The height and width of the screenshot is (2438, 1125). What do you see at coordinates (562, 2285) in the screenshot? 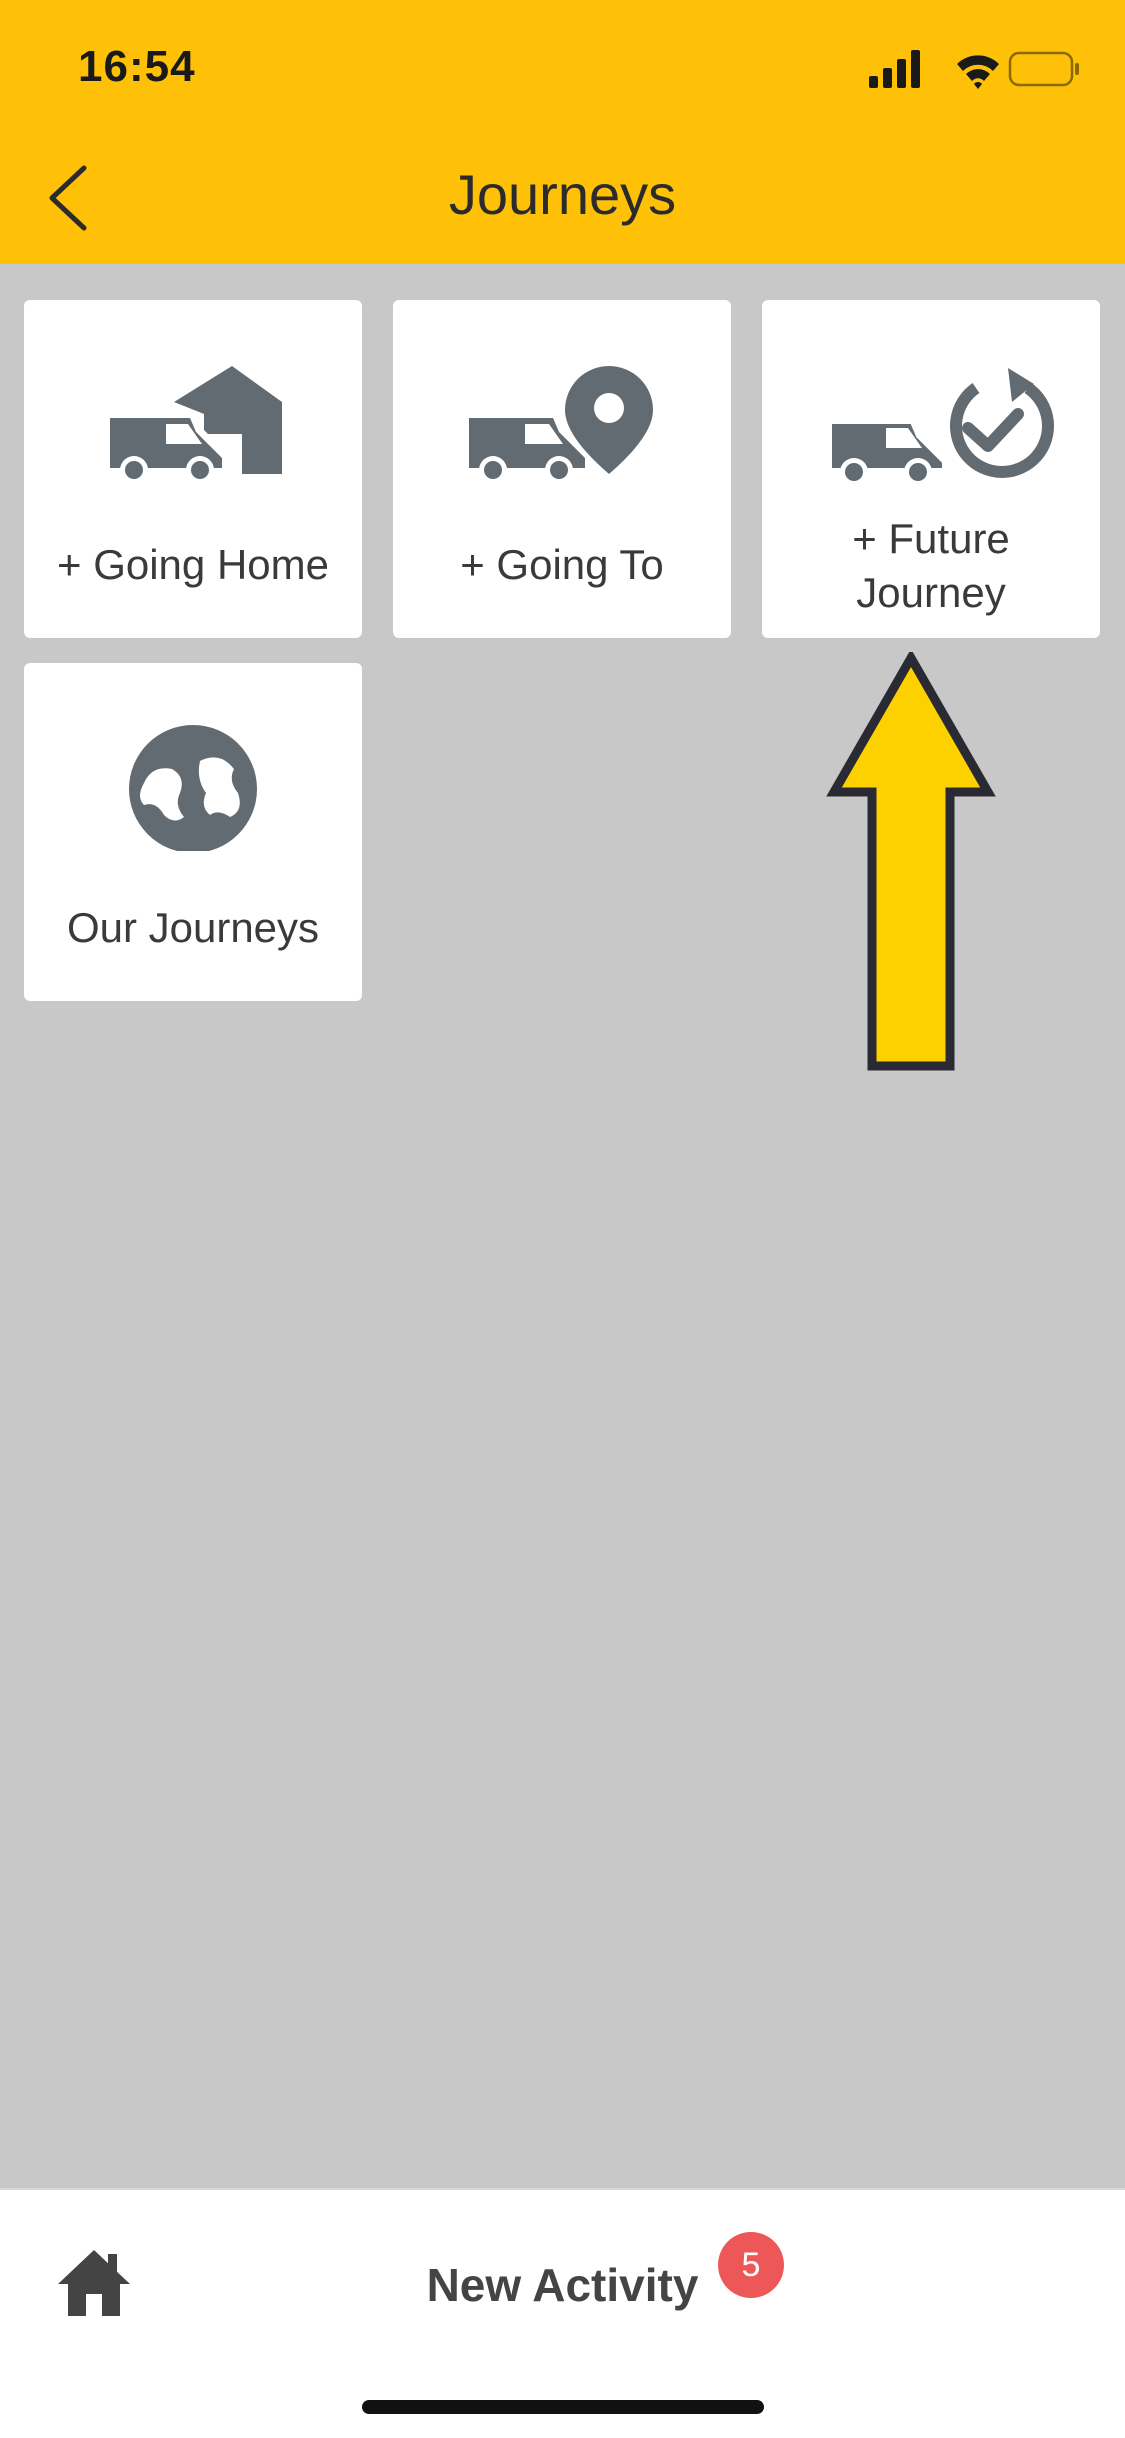
I see `new-activity-button: New Activity` at bounding box center [562, 2285].